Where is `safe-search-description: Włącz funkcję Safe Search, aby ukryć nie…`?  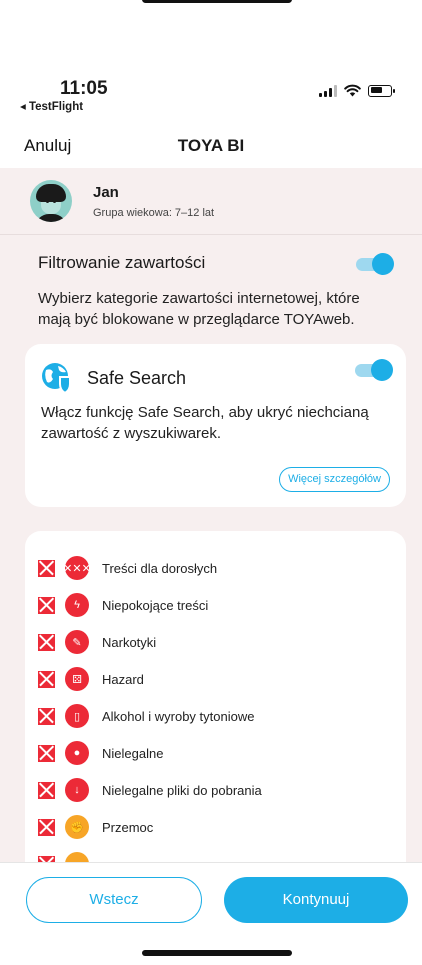 safe-search-description: Włącz funkcję Safe Search, aby ukryć nie… is located at coordinates (205, 423).